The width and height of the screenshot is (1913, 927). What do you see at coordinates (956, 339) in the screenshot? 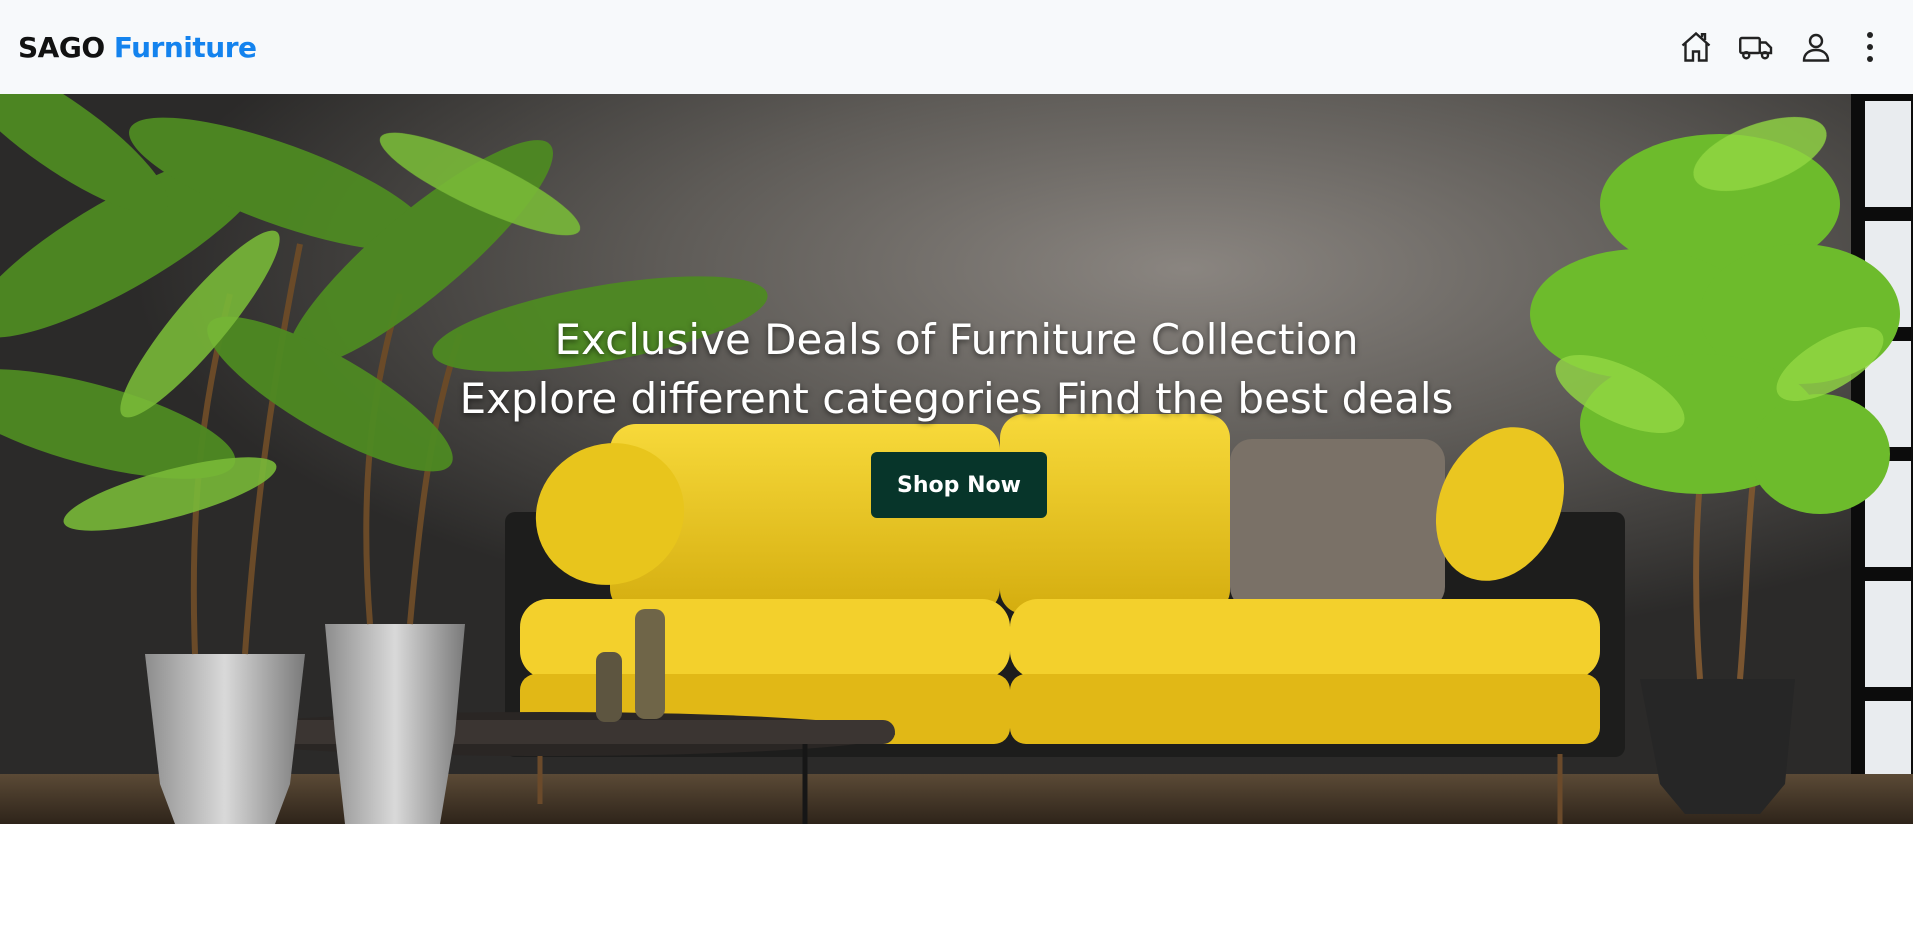
I see `hero-title-line-1: Exclusive Deals of Furniture Collection` at bounding box center [956, 339].